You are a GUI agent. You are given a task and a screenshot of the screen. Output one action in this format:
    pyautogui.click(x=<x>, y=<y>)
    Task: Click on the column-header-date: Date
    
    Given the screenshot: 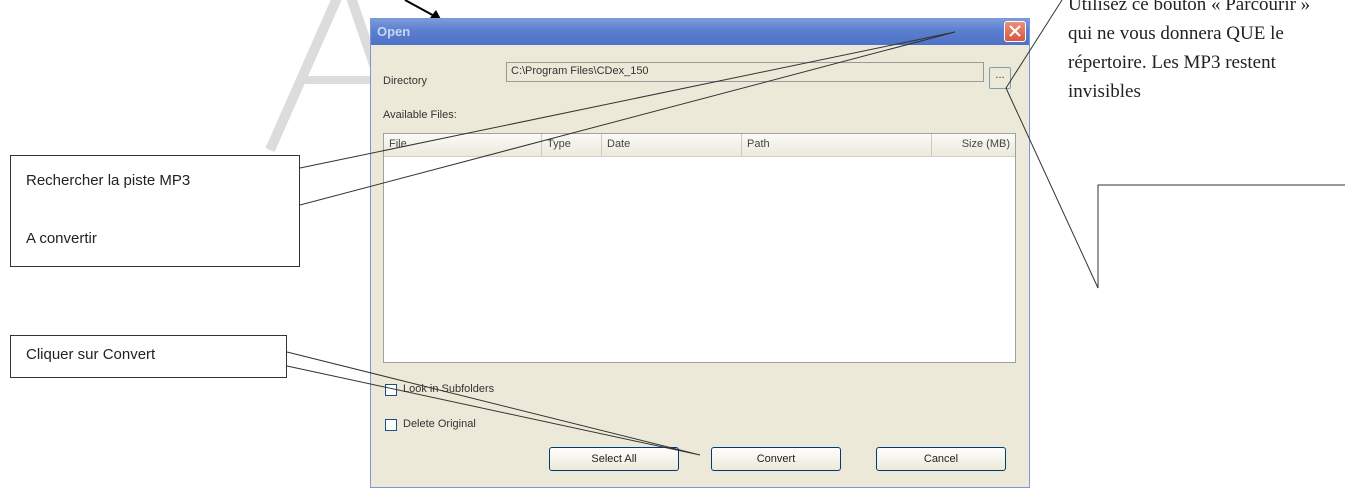 What is the action you would take?
    pyautogui.click(x=672, y=145)
    